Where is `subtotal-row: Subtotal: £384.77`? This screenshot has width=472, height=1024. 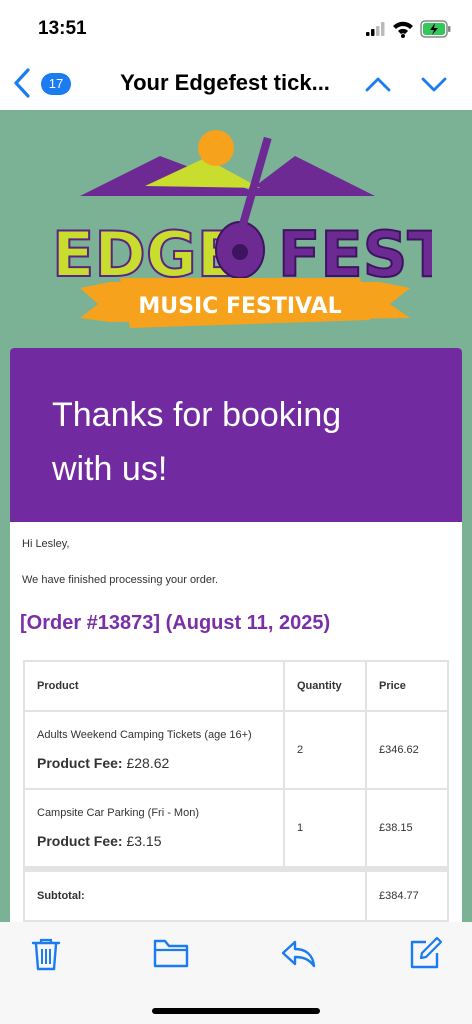
subtotal-row: Subtotal: £384.77 is located at coordinates (236, 894).